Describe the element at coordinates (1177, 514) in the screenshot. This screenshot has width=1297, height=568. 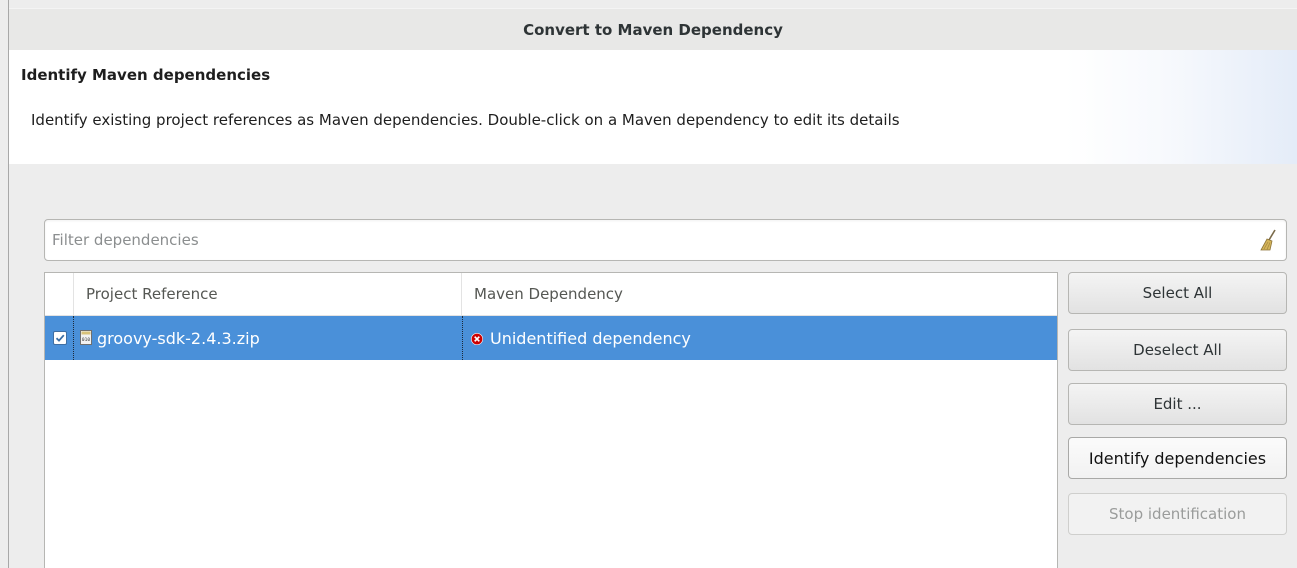
I see `stop-identification-button: Stop identification` at that location.